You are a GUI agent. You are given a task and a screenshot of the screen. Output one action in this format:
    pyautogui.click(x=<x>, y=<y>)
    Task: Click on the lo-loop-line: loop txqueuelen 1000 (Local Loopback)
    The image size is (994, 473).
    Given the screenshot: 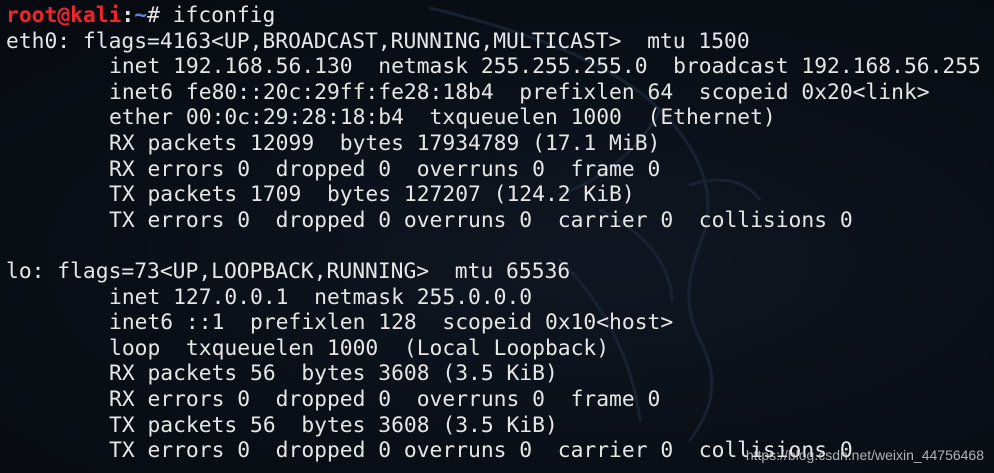 What is the action you would take?
    pyautogui.click(x=359, y=348)
    